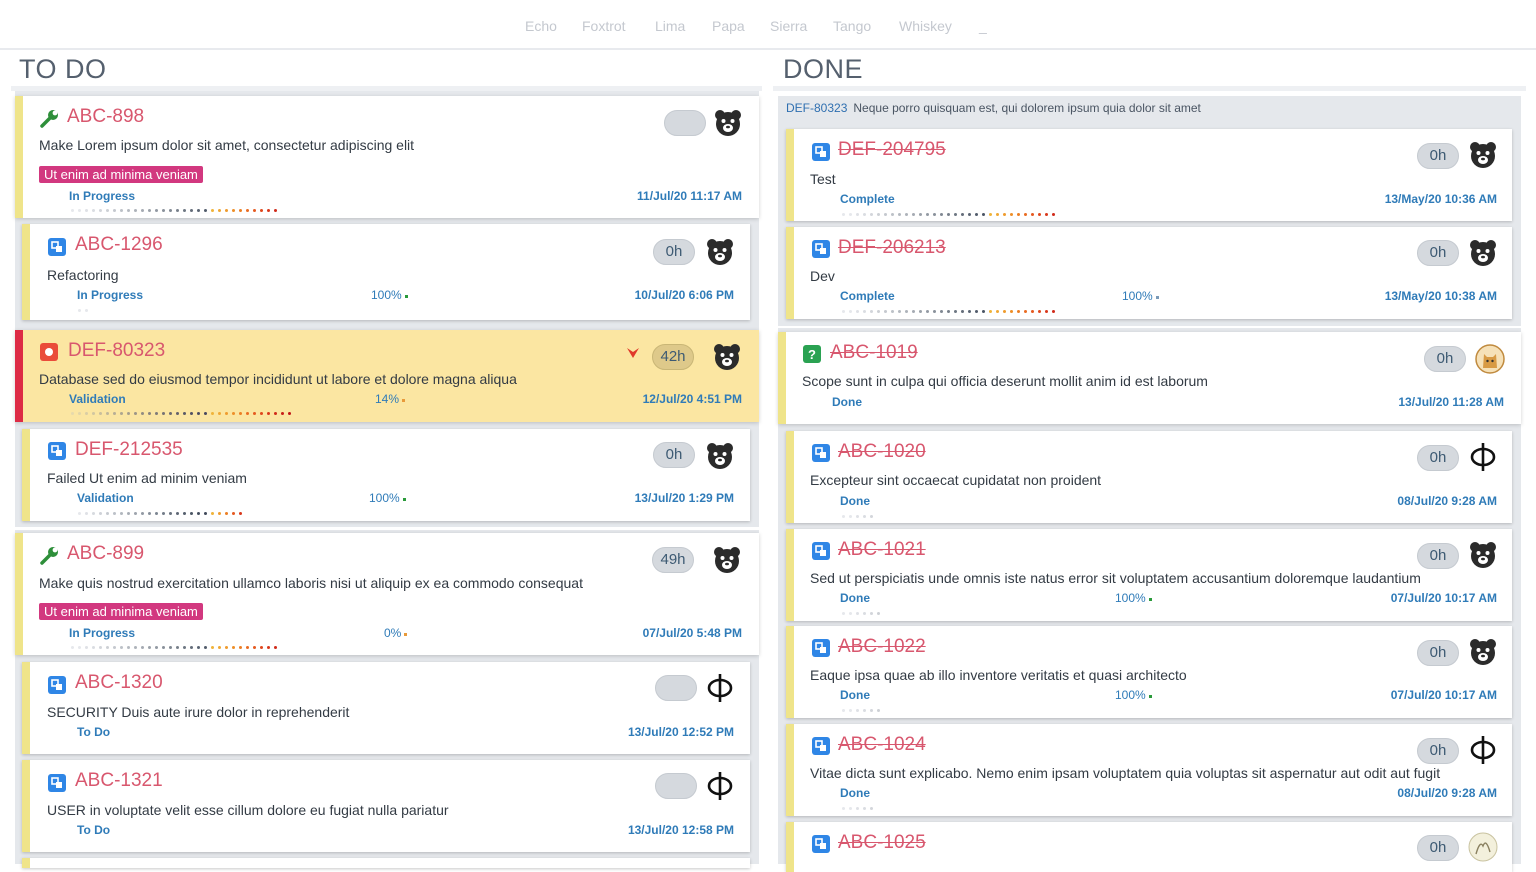  Describe the element at coordinates (174, 647) in the screenshot. I see `progress-dots` at that location.